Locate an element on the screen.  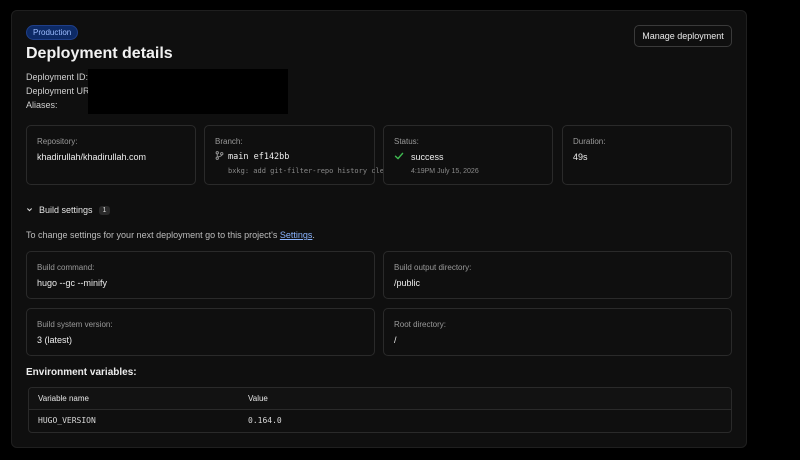
build-command-card: Build command: hugo --gc --minify is located at coordinates (200, 275).